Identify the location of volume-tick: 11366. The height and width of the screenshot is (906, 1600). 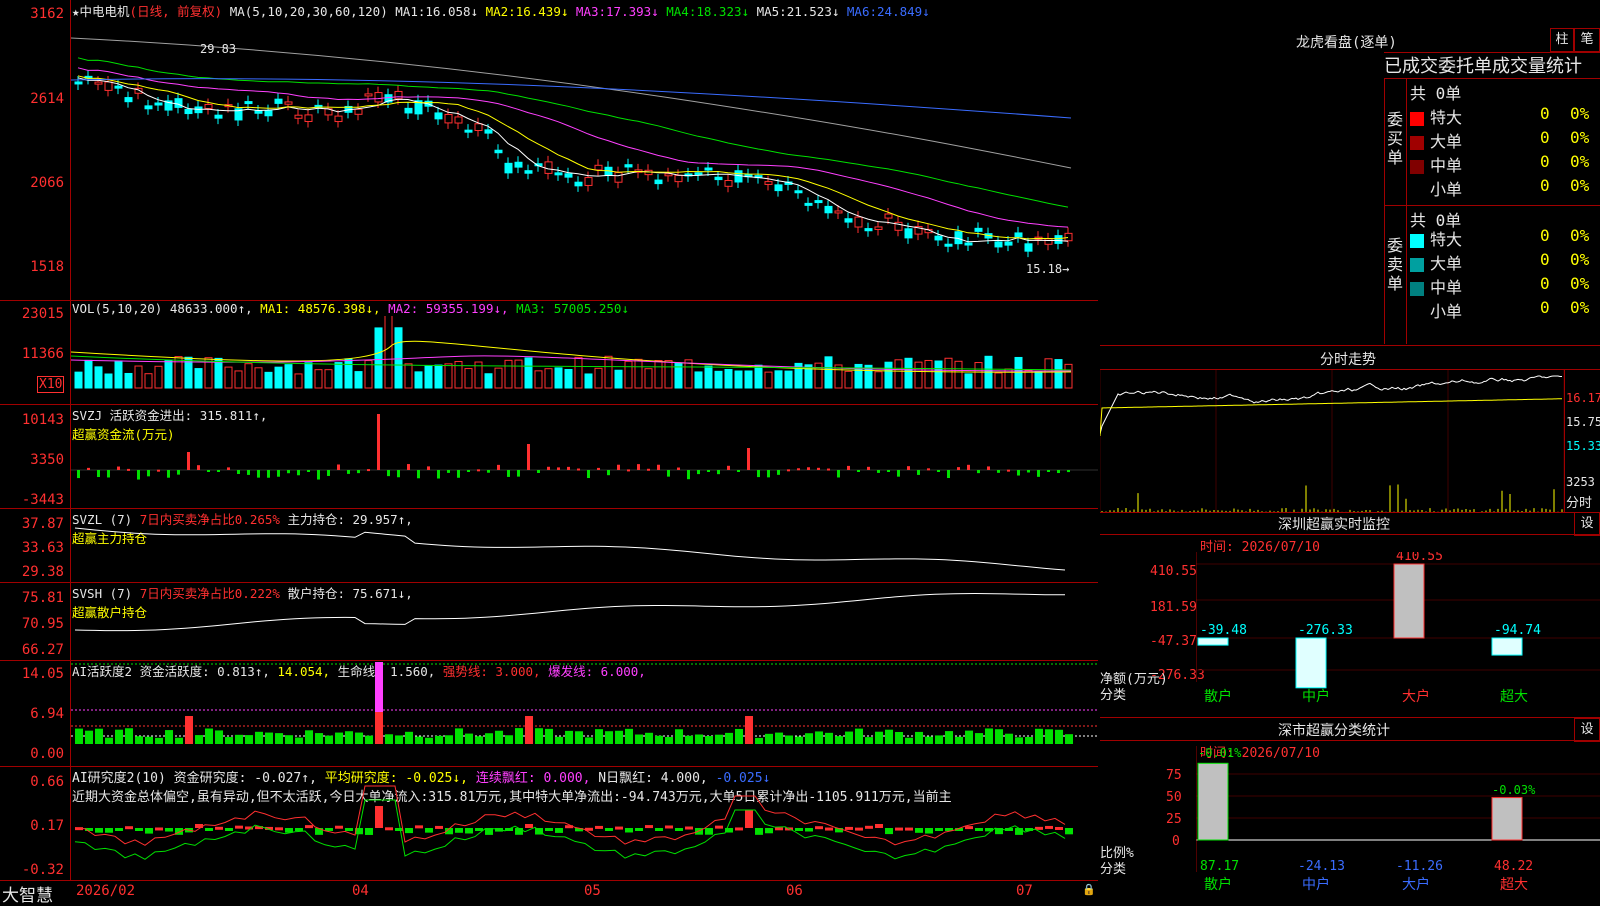
(42, 354).